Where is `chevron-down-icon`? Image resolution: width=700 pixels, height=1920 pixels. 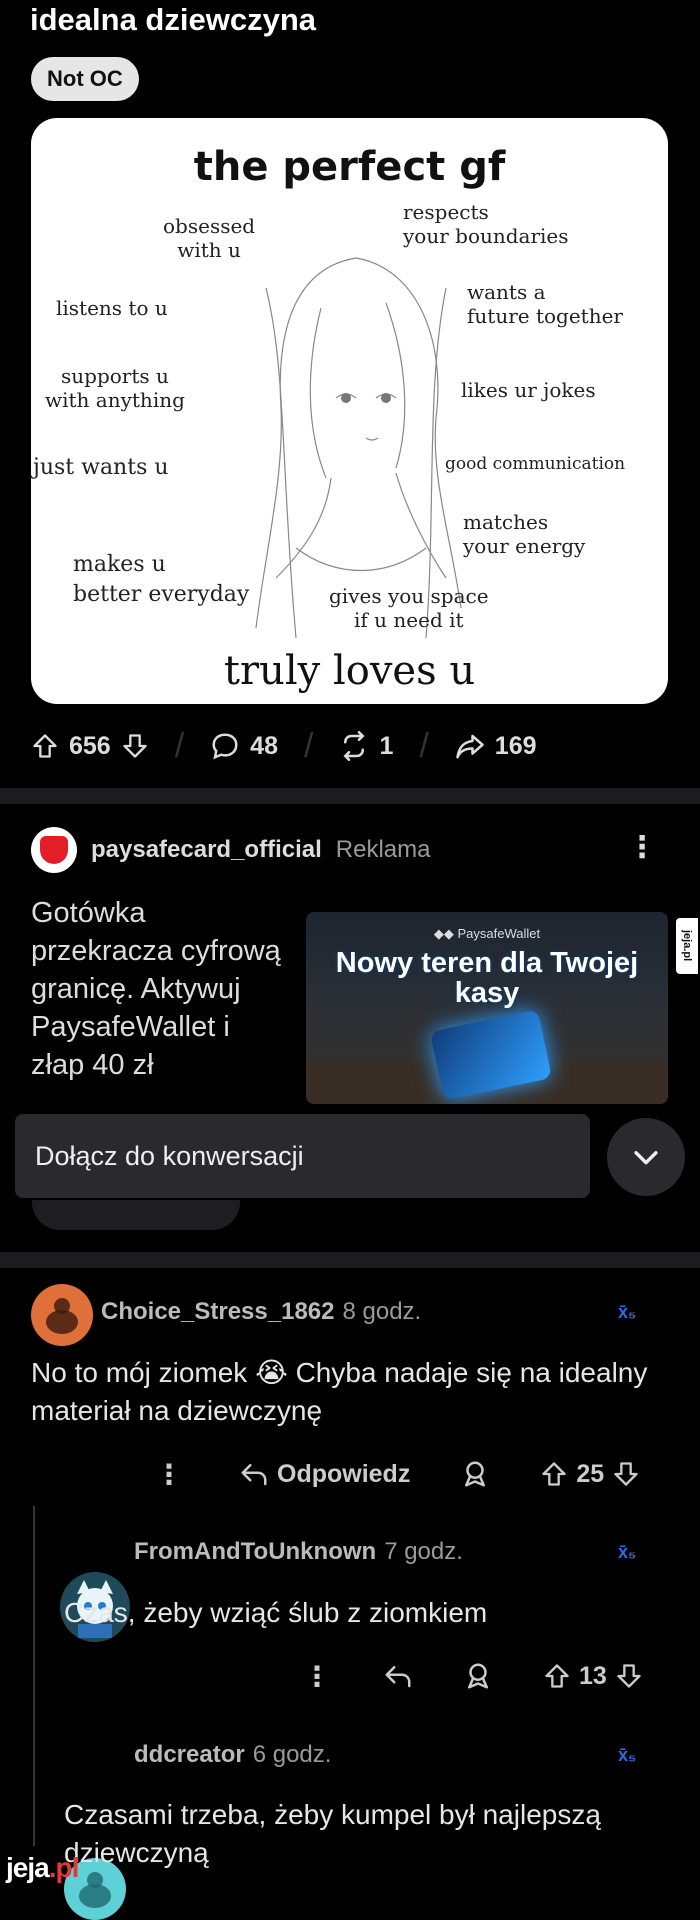 chevron-down-icon is located at coordinates (646, 1158).